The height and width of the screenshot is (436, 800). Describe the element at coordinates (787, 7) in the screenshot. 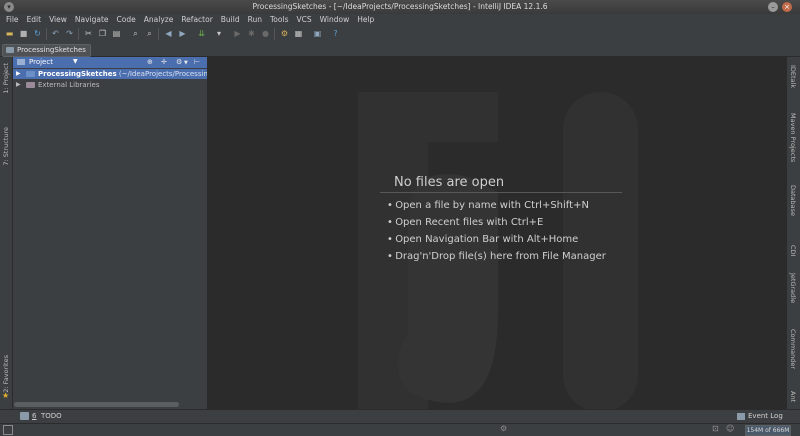

I see `close-icon: ×` at that location.